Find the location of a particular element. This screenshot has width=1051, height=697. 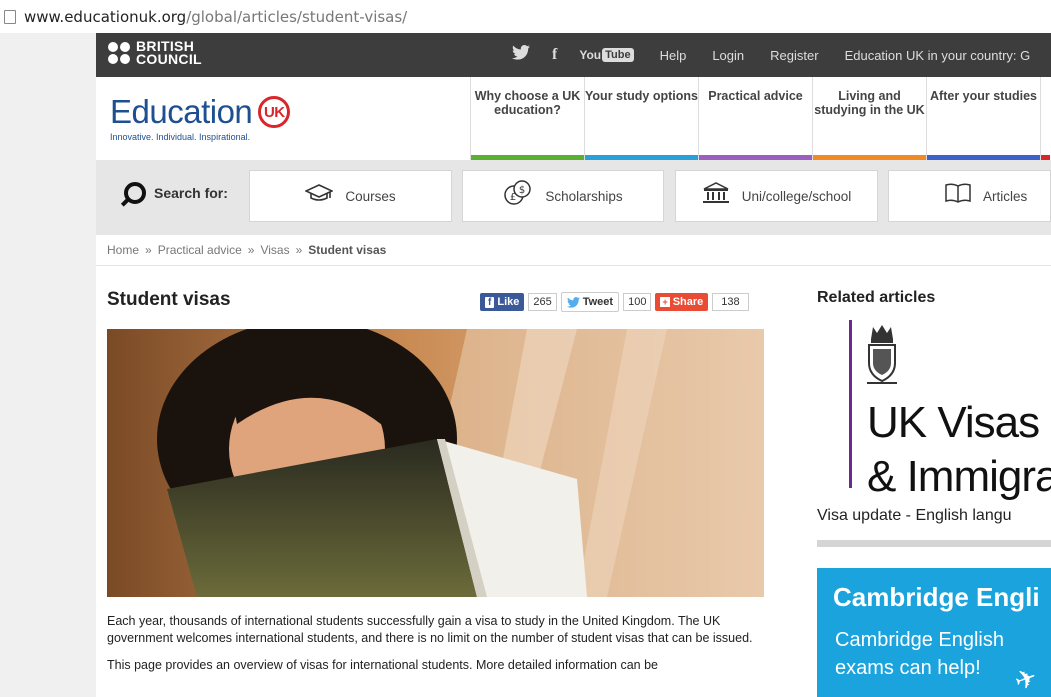

search-label-text: Search for: is located at coordinates (191, 193).